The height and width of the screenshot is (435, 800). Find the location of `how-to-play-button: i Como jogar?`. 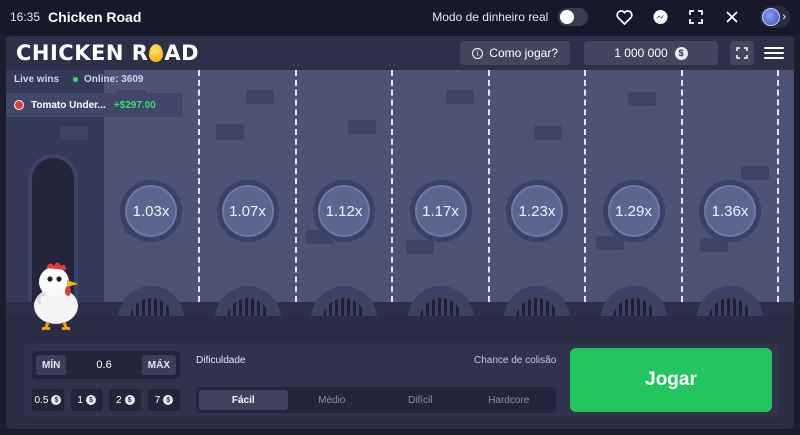

how-to-play-button: i Como jogar? is located at coordinates (515, 53).